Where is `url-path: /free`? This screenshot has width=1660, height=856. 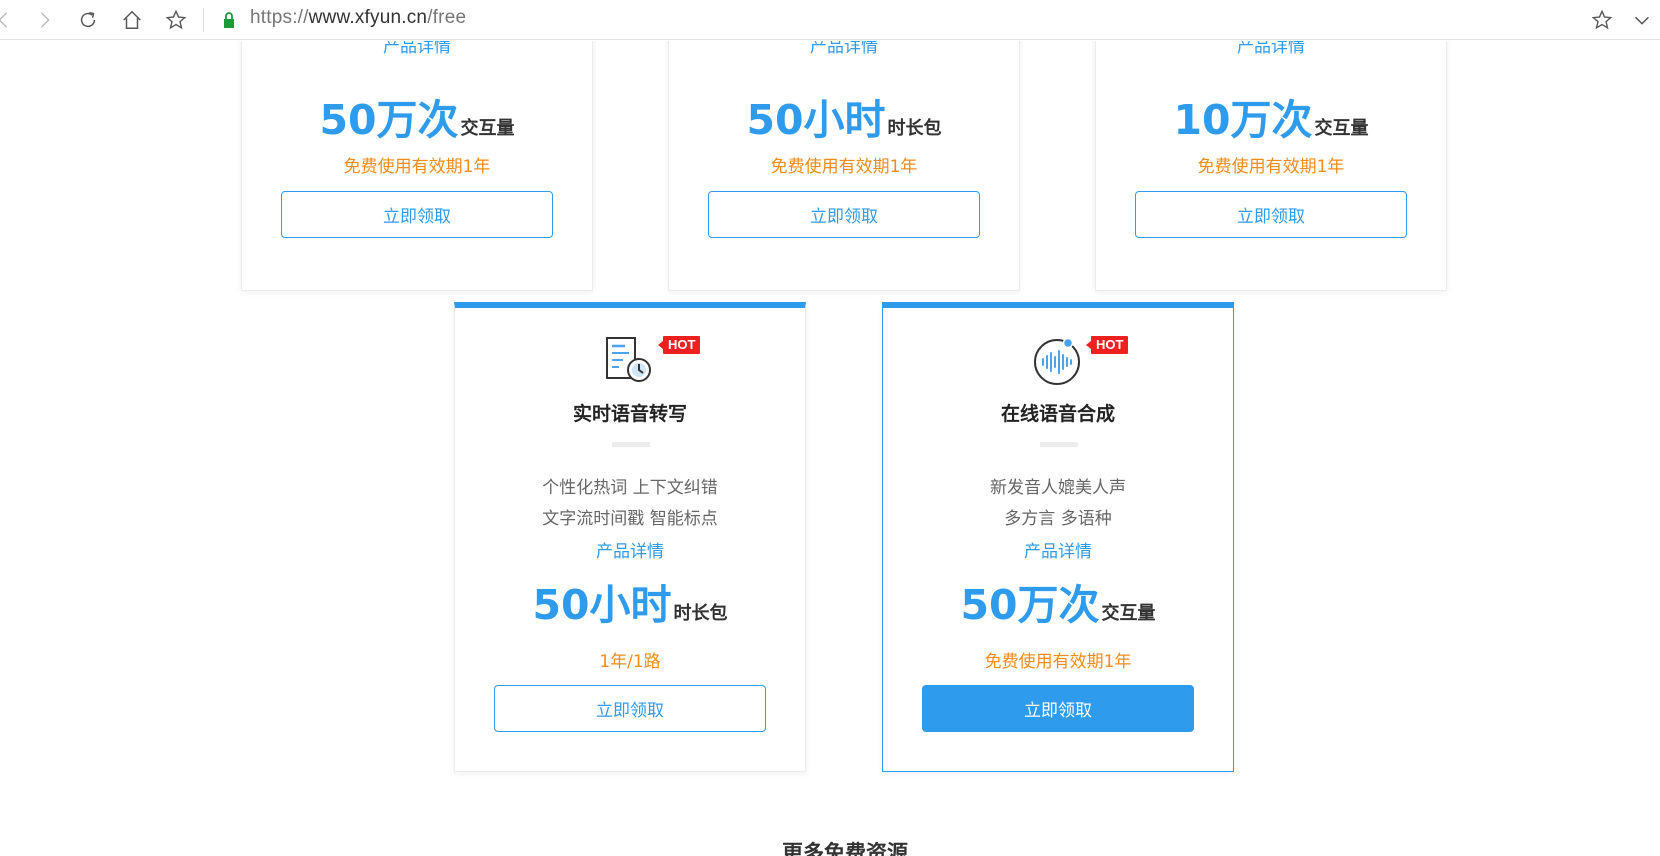 url-path: /free is located at coordinates (447, 17).